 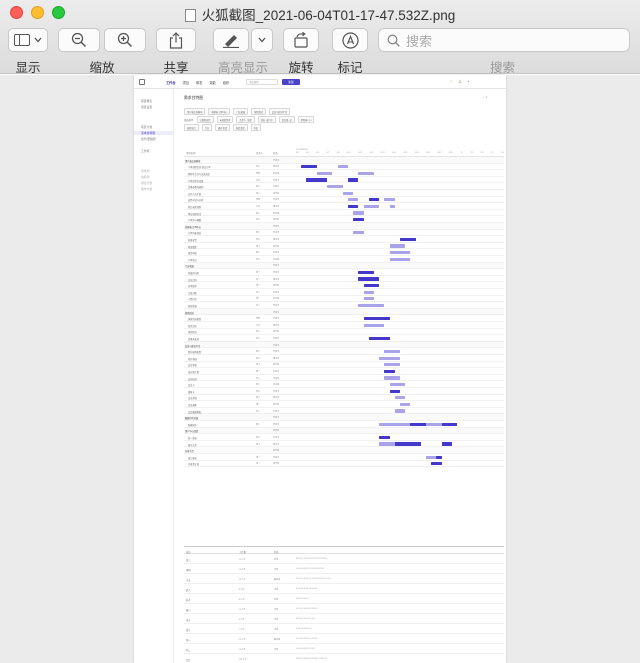 What do you see at coordinates (222, 128) in the screenshot?
I see `view-chip: 展开全部` at bounding box center [222, 128].